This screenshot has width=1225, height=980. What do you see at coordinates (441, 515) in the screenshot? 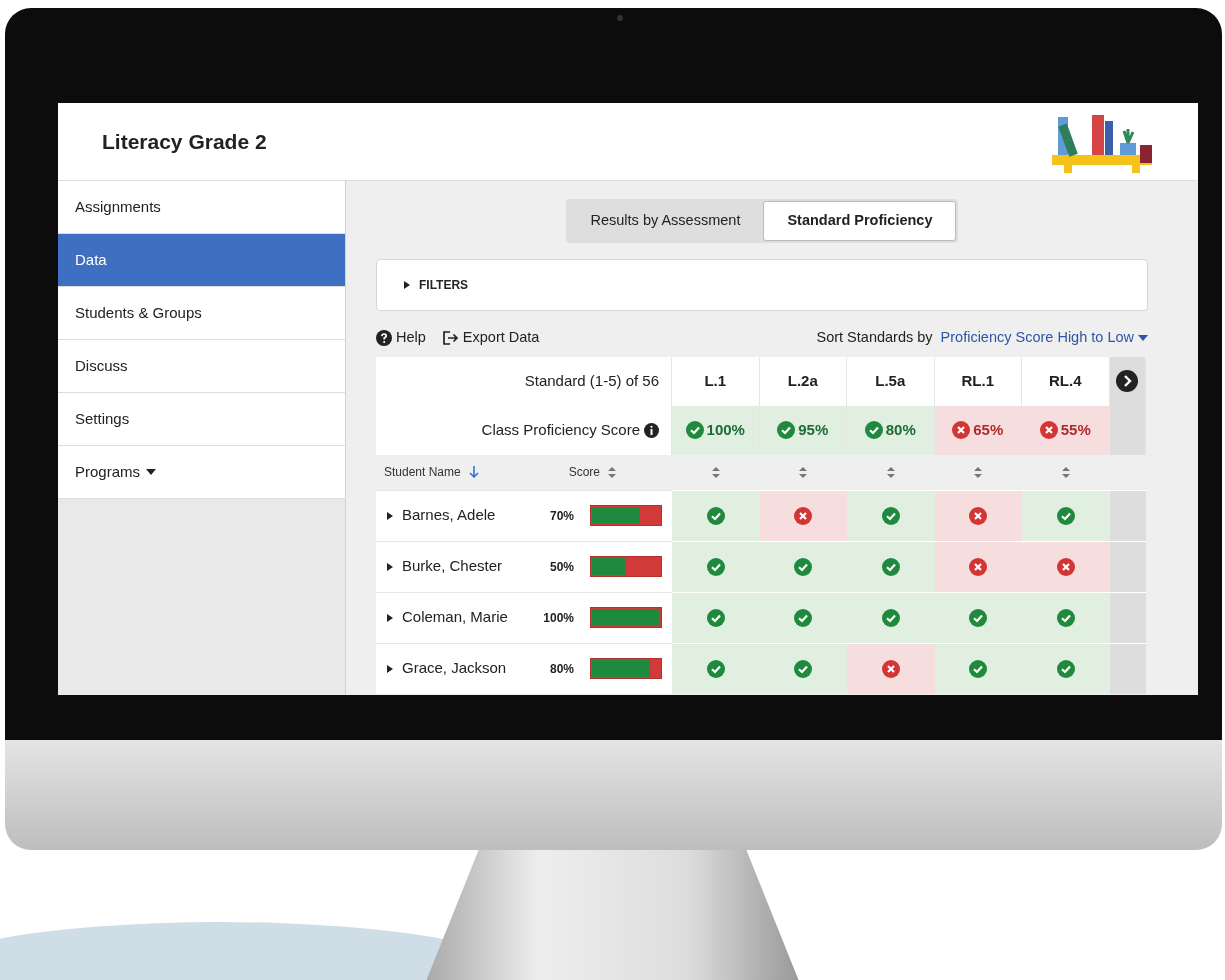
I see `student-row-toggle: Barnes, Adele` at bounding box center [441, 515].